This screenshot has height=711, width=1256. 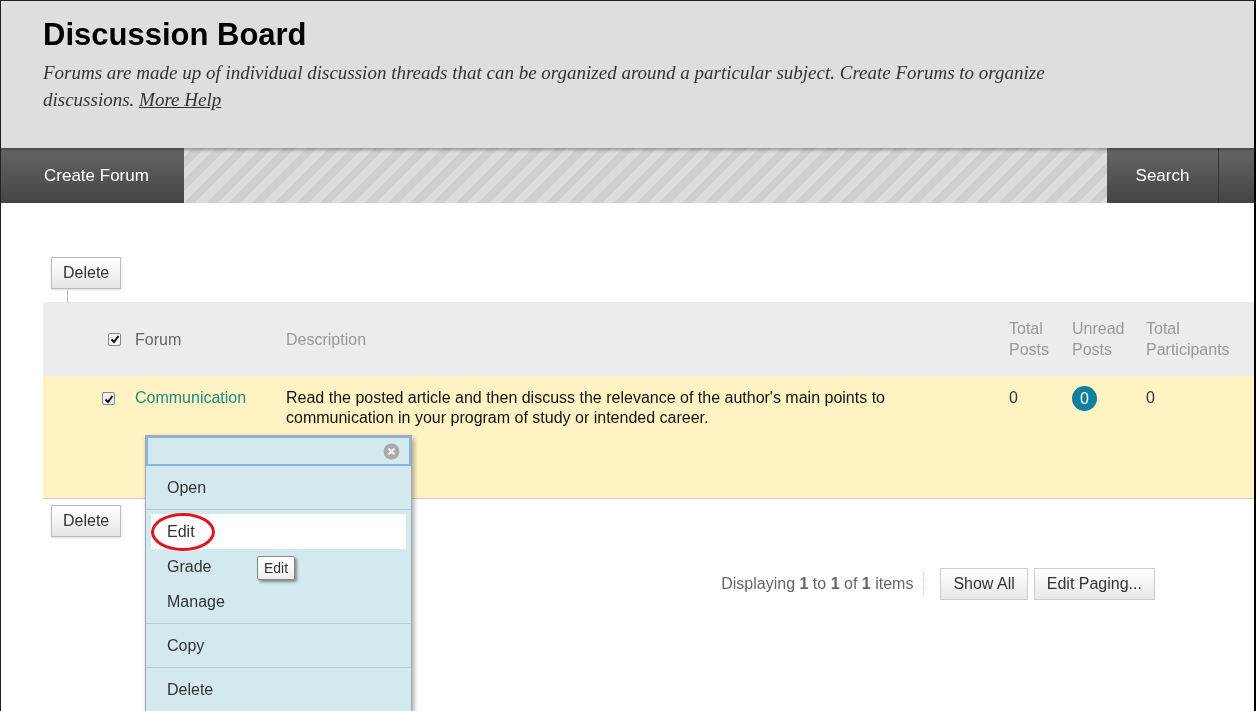 What do you see at coordinates (585, 407) in the screenshot?
I see `table-cell: Read the posted article and then discuss the relevance of the author's main points to communication in your program of study or intended career.` at bounding box center [585, 407].